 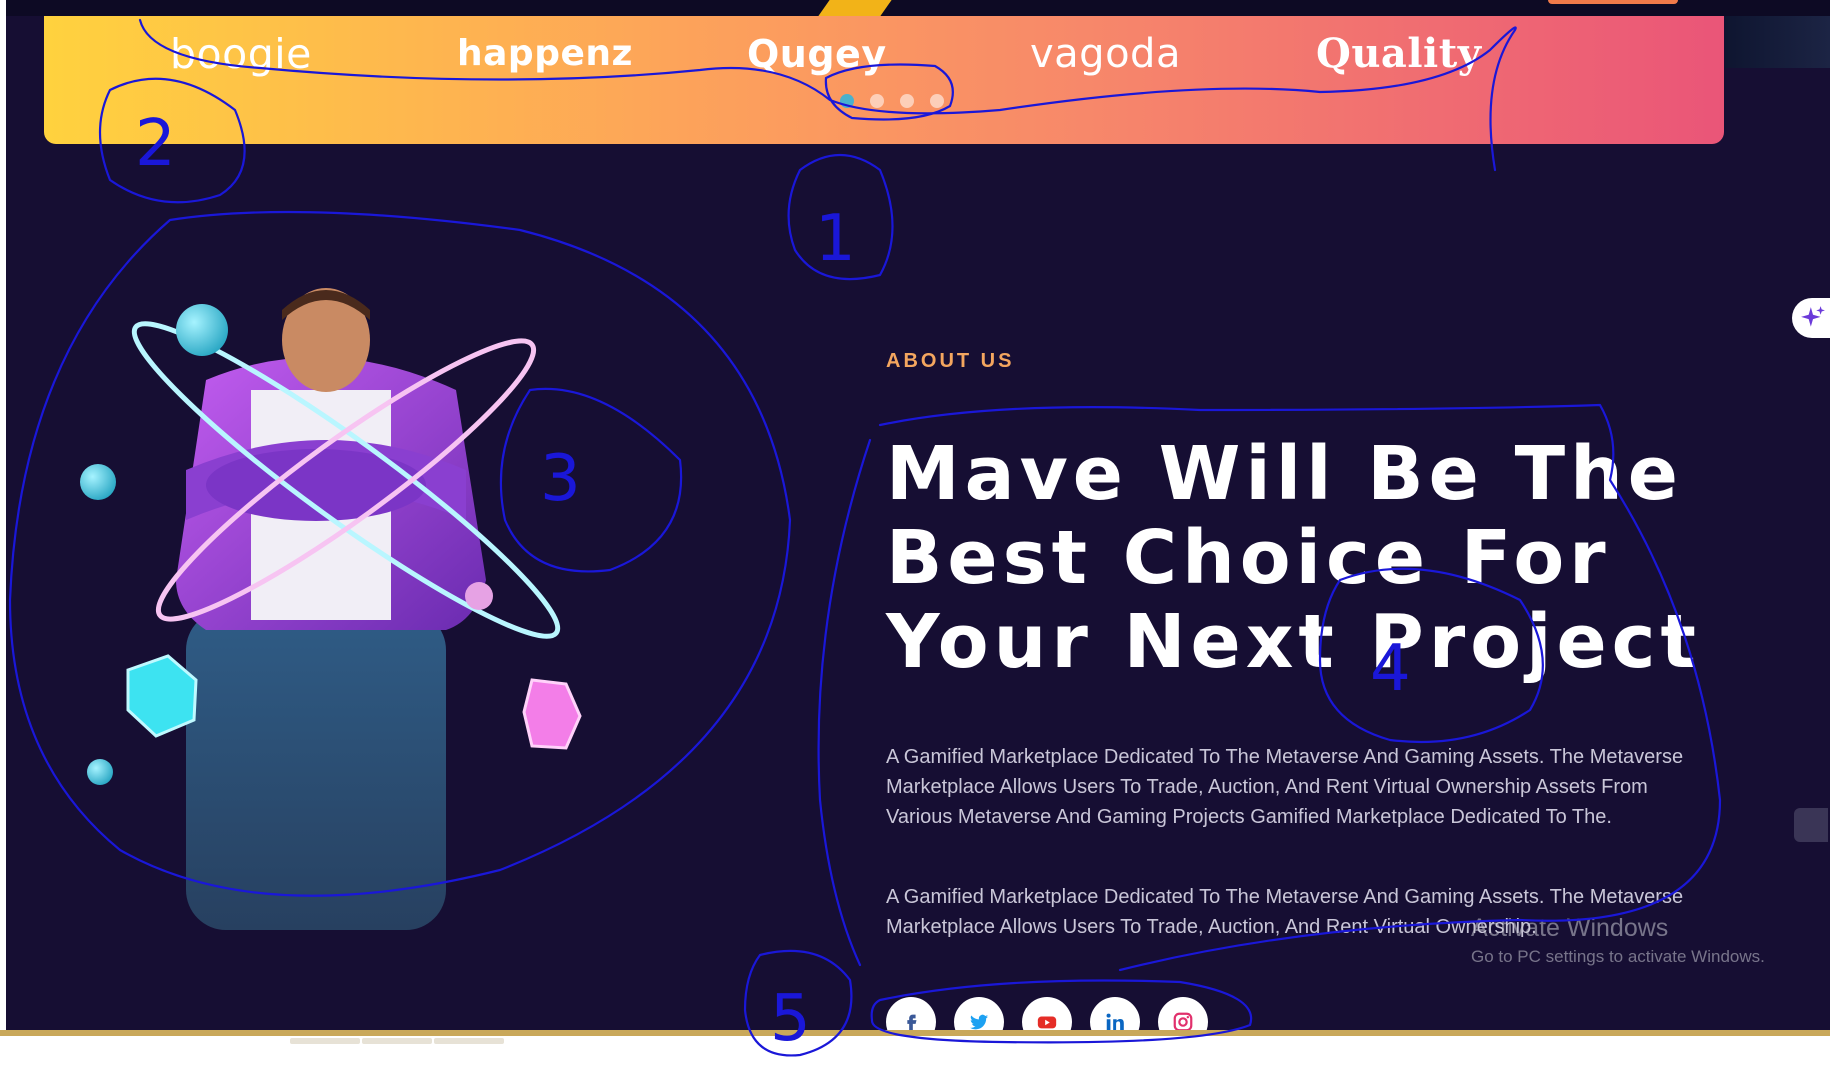 I want to click on about-us-eyebrow: ABOUT US, so click(x=950, y=361).